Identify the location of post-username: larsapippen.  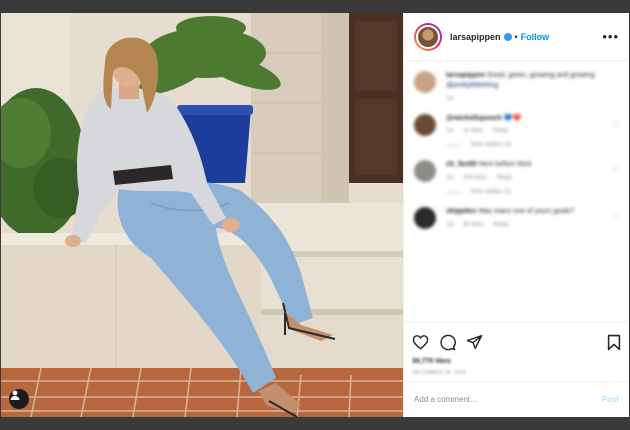
(475, 37).